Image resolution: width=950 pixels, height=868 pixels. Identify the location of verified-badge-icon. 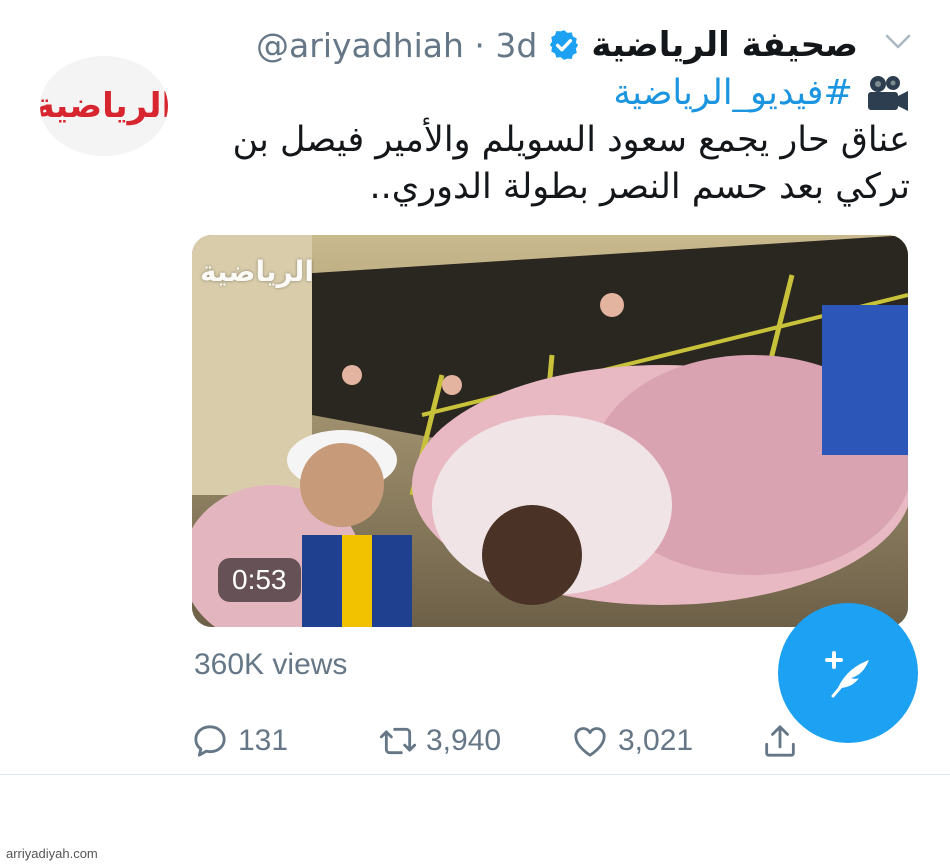
(564, 45).